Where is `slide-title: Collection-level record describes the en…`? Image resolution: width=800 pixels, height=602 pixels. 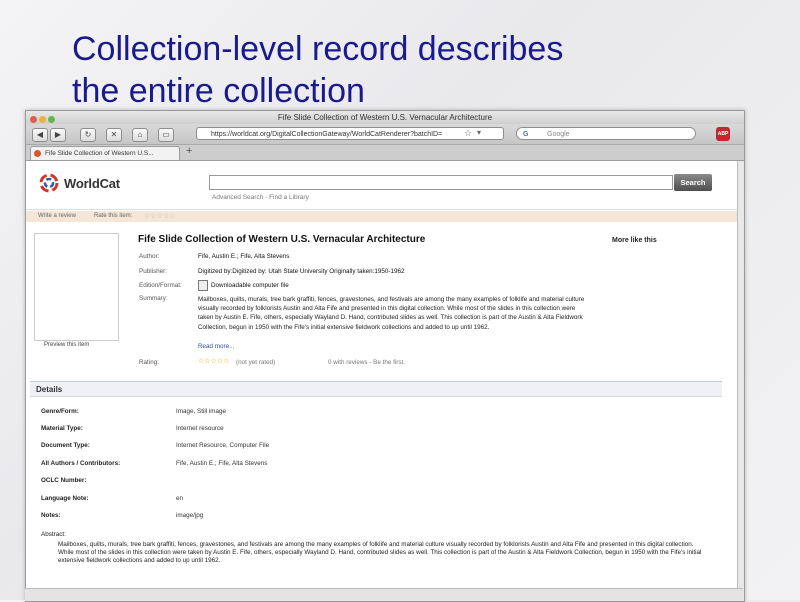
slide-title: Collection-level record describes the en… is located at coordinates (317, 70).